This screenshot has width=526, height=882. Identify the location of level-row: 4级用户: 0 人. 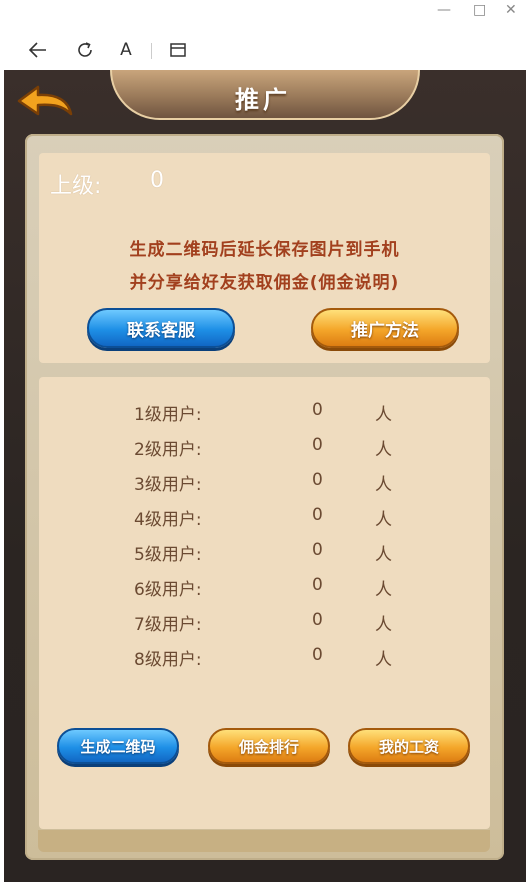
(264, 517).